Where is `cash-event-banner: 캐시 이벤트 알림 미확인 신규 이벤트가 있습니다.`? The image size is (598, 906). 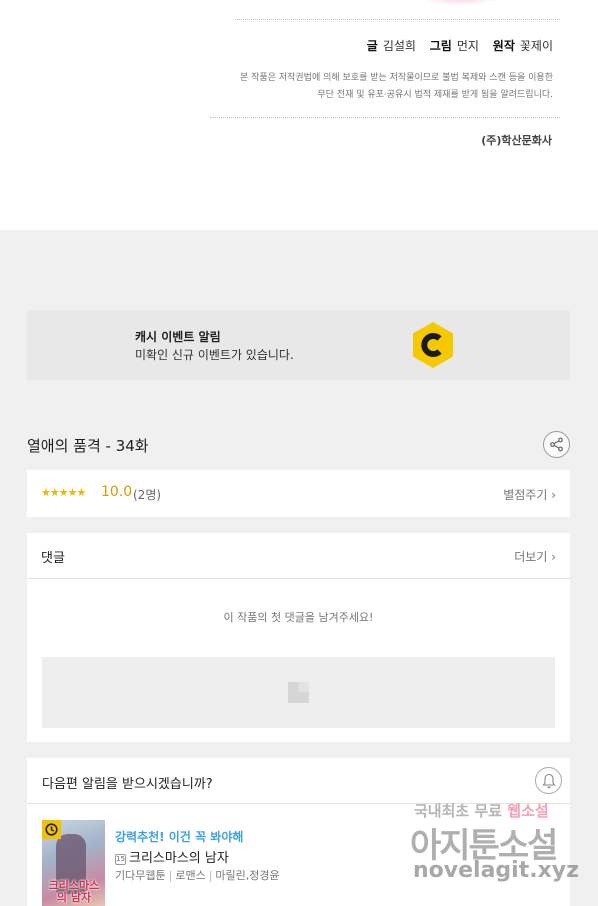
cash-event-banner: 캐시 이벤트 알림 미확인 신규 이벤트가 있습니다. is located at coordinates (298, 345).